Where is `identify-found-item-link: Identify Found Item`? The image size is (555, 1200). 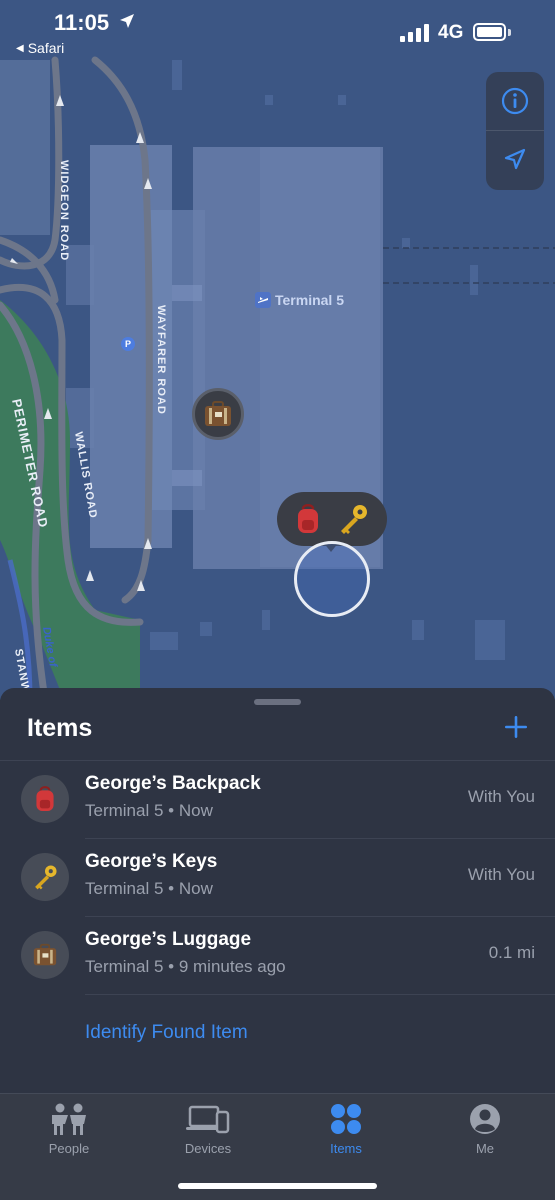 identify-found-item-link: Identify Found Item is located at coordinates (166, 1033).